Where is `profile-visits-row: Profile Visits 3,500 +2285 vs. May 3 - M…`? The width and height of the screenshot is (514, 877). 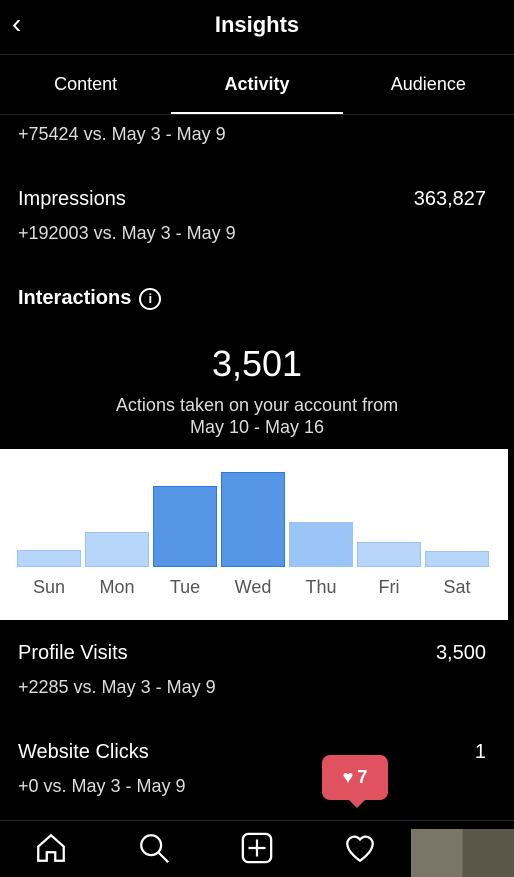
profile-visits-row: Profile Visits 3,500 +2285 vs. May 3 - M… is located at coordinates (252, 670).